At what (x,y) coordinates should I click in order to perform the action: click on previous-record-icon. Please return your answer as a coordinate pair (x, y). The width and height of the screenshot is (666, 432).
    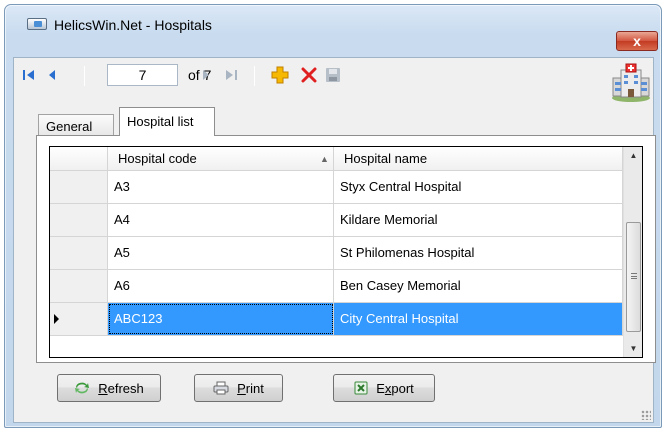
    Looking at the image, I should click on (52, 75).